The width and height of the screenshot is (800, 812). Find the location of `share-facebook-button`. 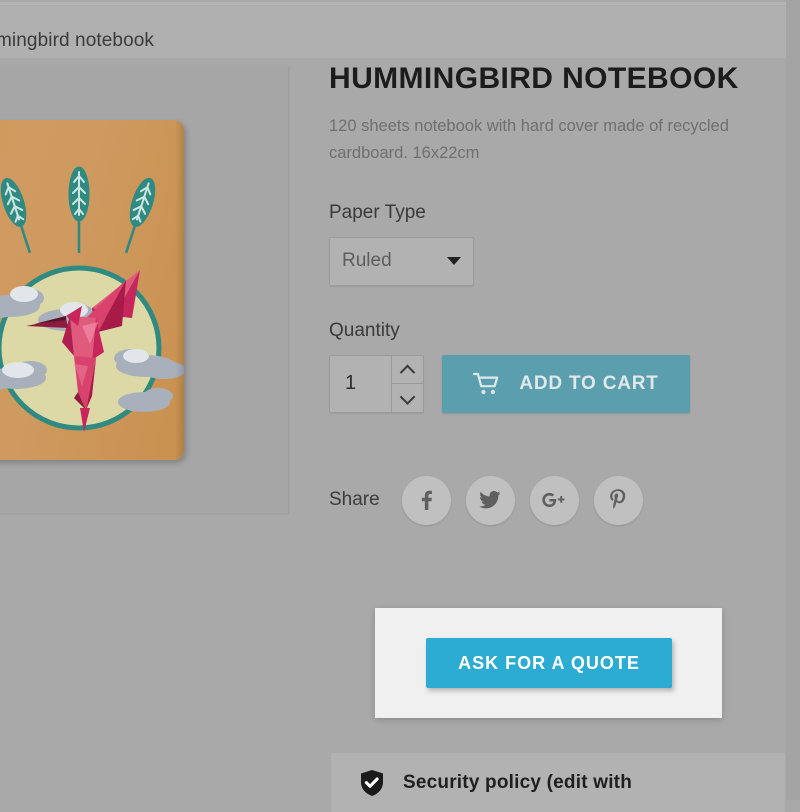

share-facebook-button is located at coordinates (426, 500).